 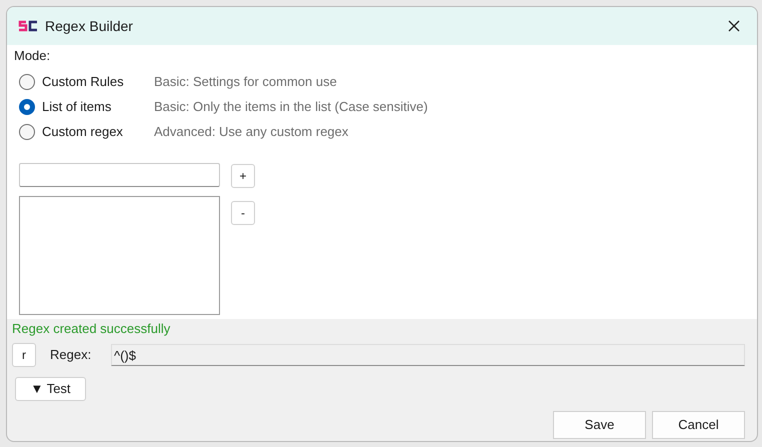 What do you see at coordinates (243, 213) in the screenshot?
I see `remove-button: -` at bounding box center [243, 213].